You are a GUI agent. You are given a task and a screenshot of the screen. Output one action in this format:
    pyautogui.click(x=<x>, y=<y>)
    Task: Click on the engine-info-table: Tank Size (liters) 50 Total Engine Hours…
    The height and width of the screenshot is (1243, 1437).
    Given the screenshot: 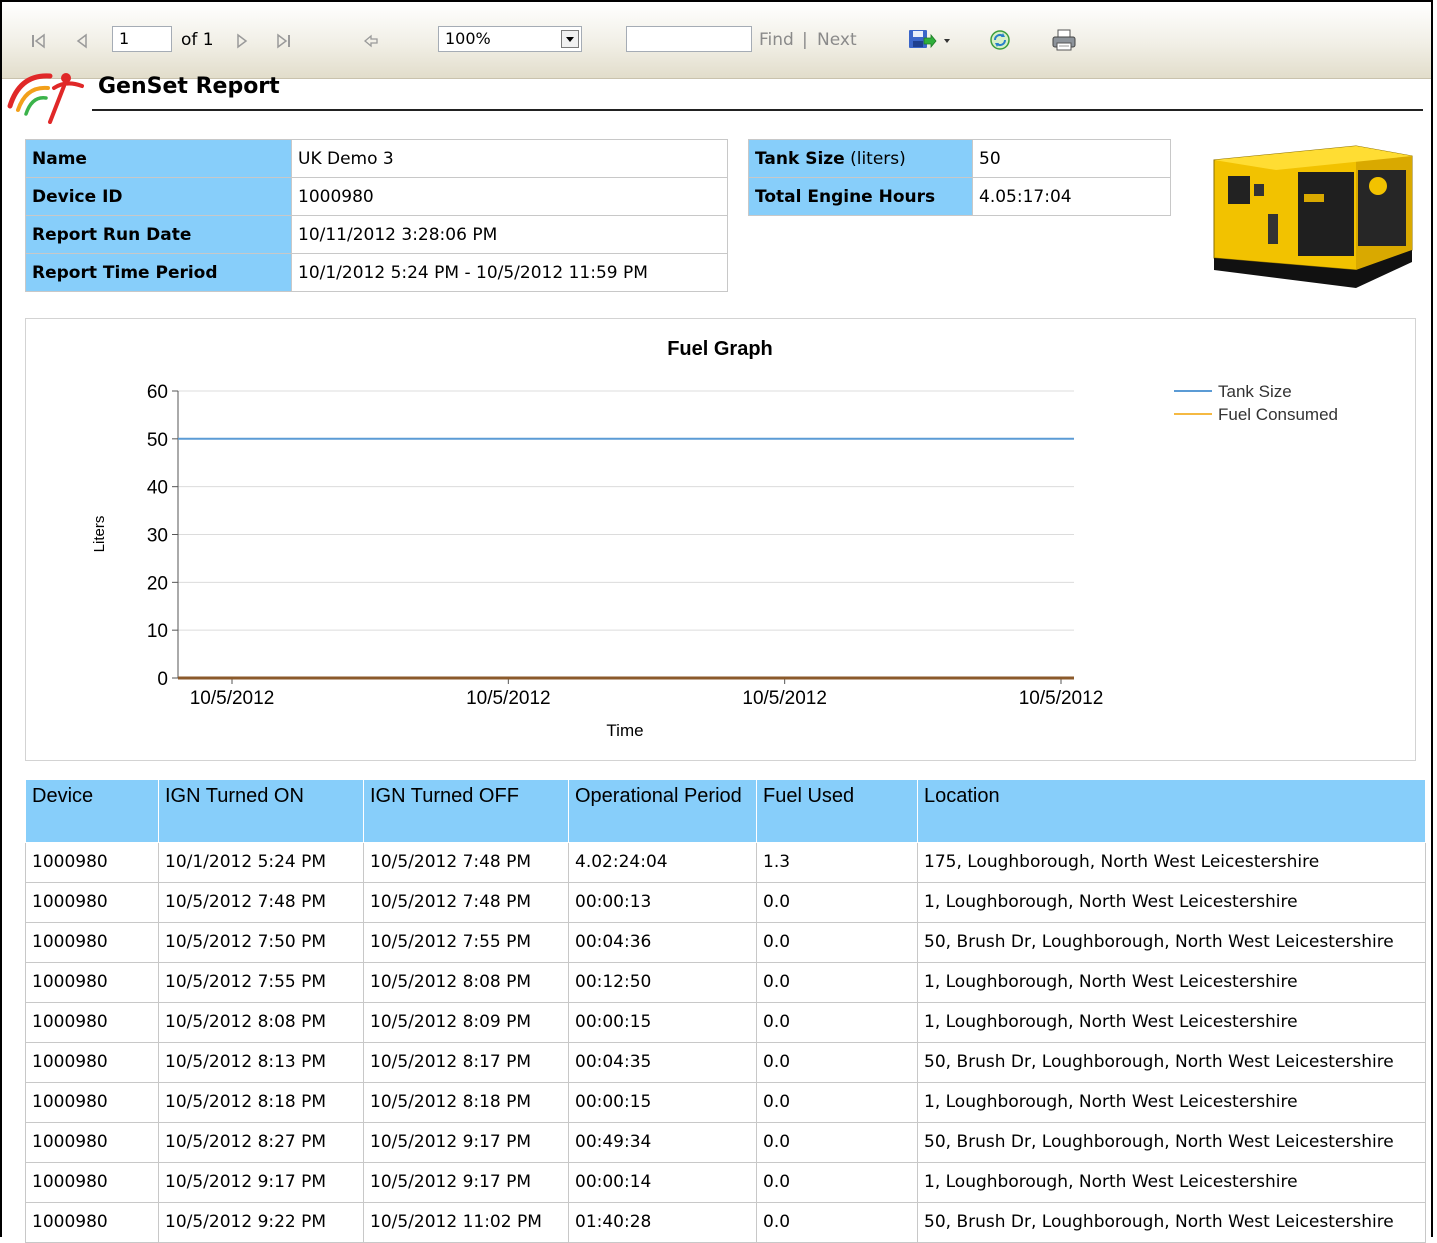 What is the action you would take?
    pyautogui.click(x=959, y=177)
    